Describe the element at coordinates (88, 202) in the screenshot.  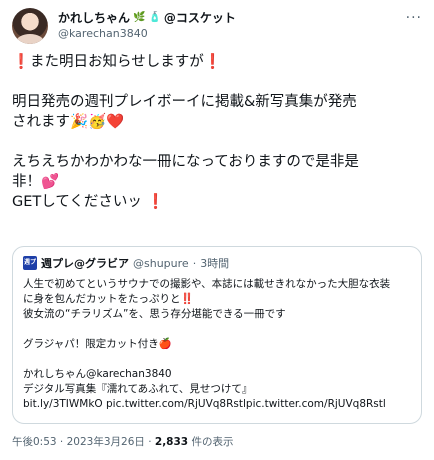
I see `tweet-text-line: GETしてくださいッ ❗️` at that location.